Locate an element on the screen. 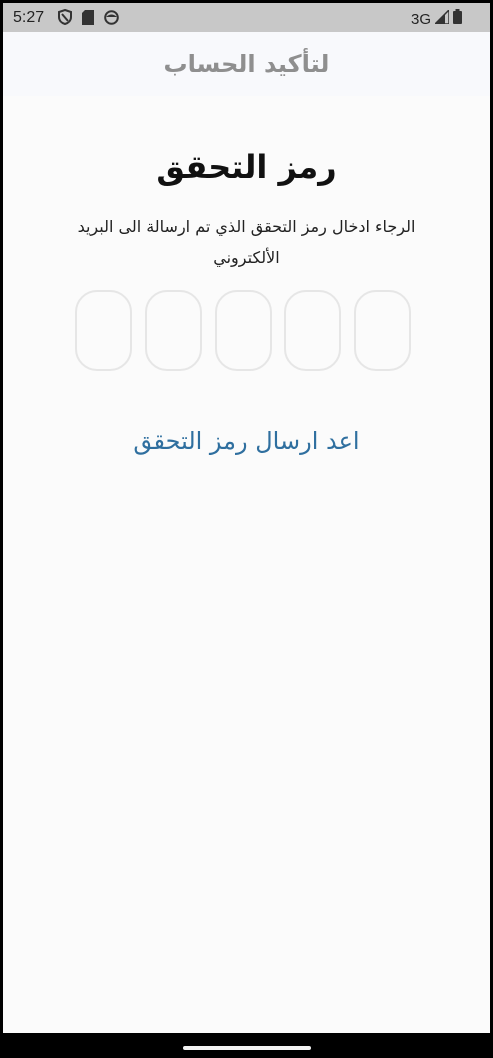  status-bar: 5:27 3G is located at coordinates (246, 17).